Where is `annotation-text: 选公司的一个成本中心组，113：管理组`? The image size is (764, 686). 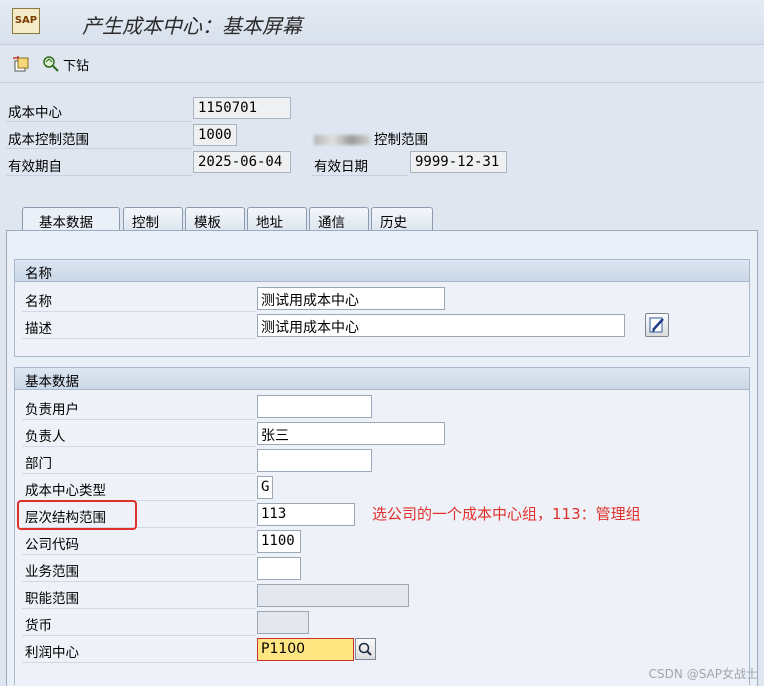
annotation-text: 选公司的一个成本中心组，113：管理组 is located at coordinates (506, 514).